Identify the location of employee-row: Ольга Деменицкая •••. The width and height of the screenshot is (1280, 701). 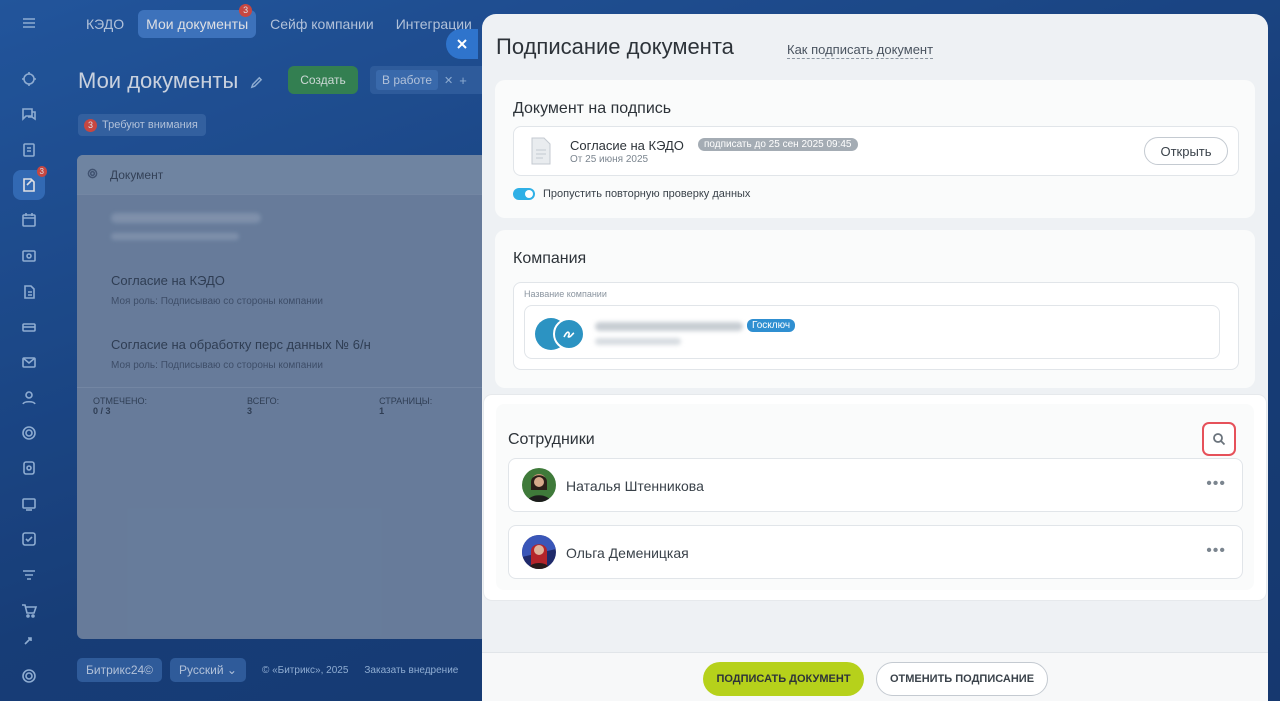
(875, 552).